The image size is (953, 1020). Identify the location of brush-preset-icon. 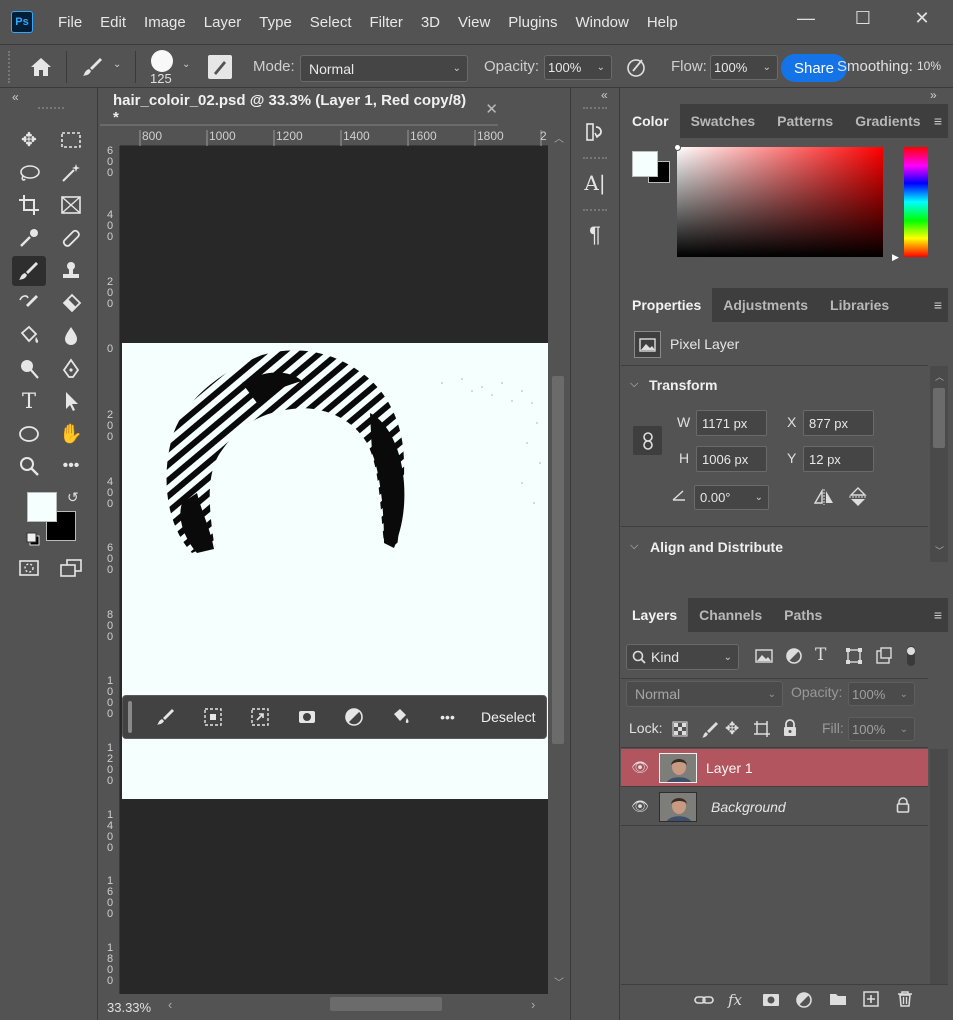
(93, 67).